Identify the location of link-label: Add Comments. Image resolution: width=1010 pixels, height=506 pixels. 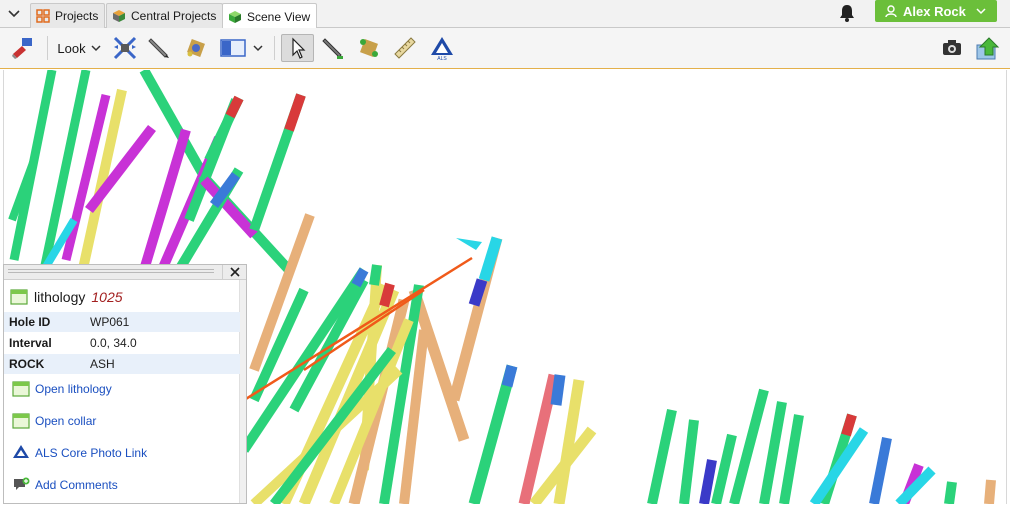
(76, 485).